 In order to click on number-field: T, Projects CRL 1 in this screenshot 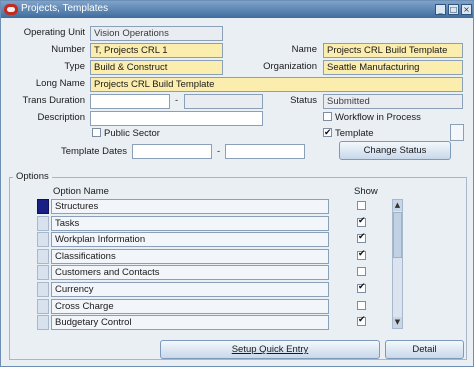, I will do `click(156, 50)`.